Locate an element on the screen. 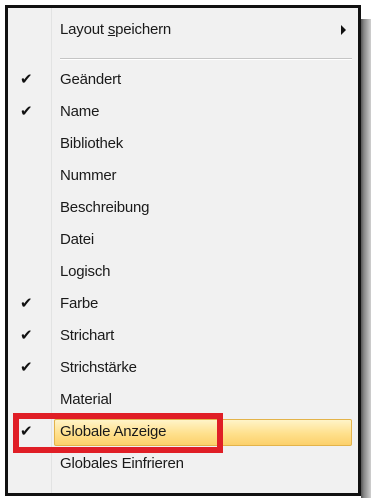 This screenshot has height=498, width=374. menu-item-label: Logisch is located at coordinates (85, 271).